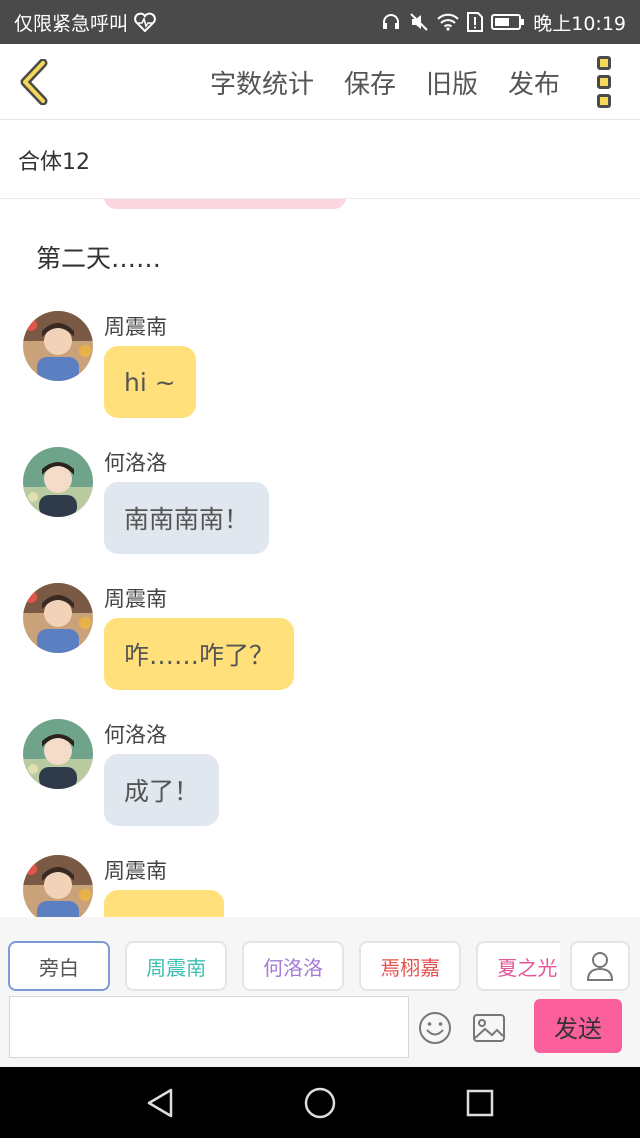 This screenshot has height=1138, width=640. Describe the element at coordinates (187, 518) in the screenshot. I see `message-bubble: 南南南南！` at that location.